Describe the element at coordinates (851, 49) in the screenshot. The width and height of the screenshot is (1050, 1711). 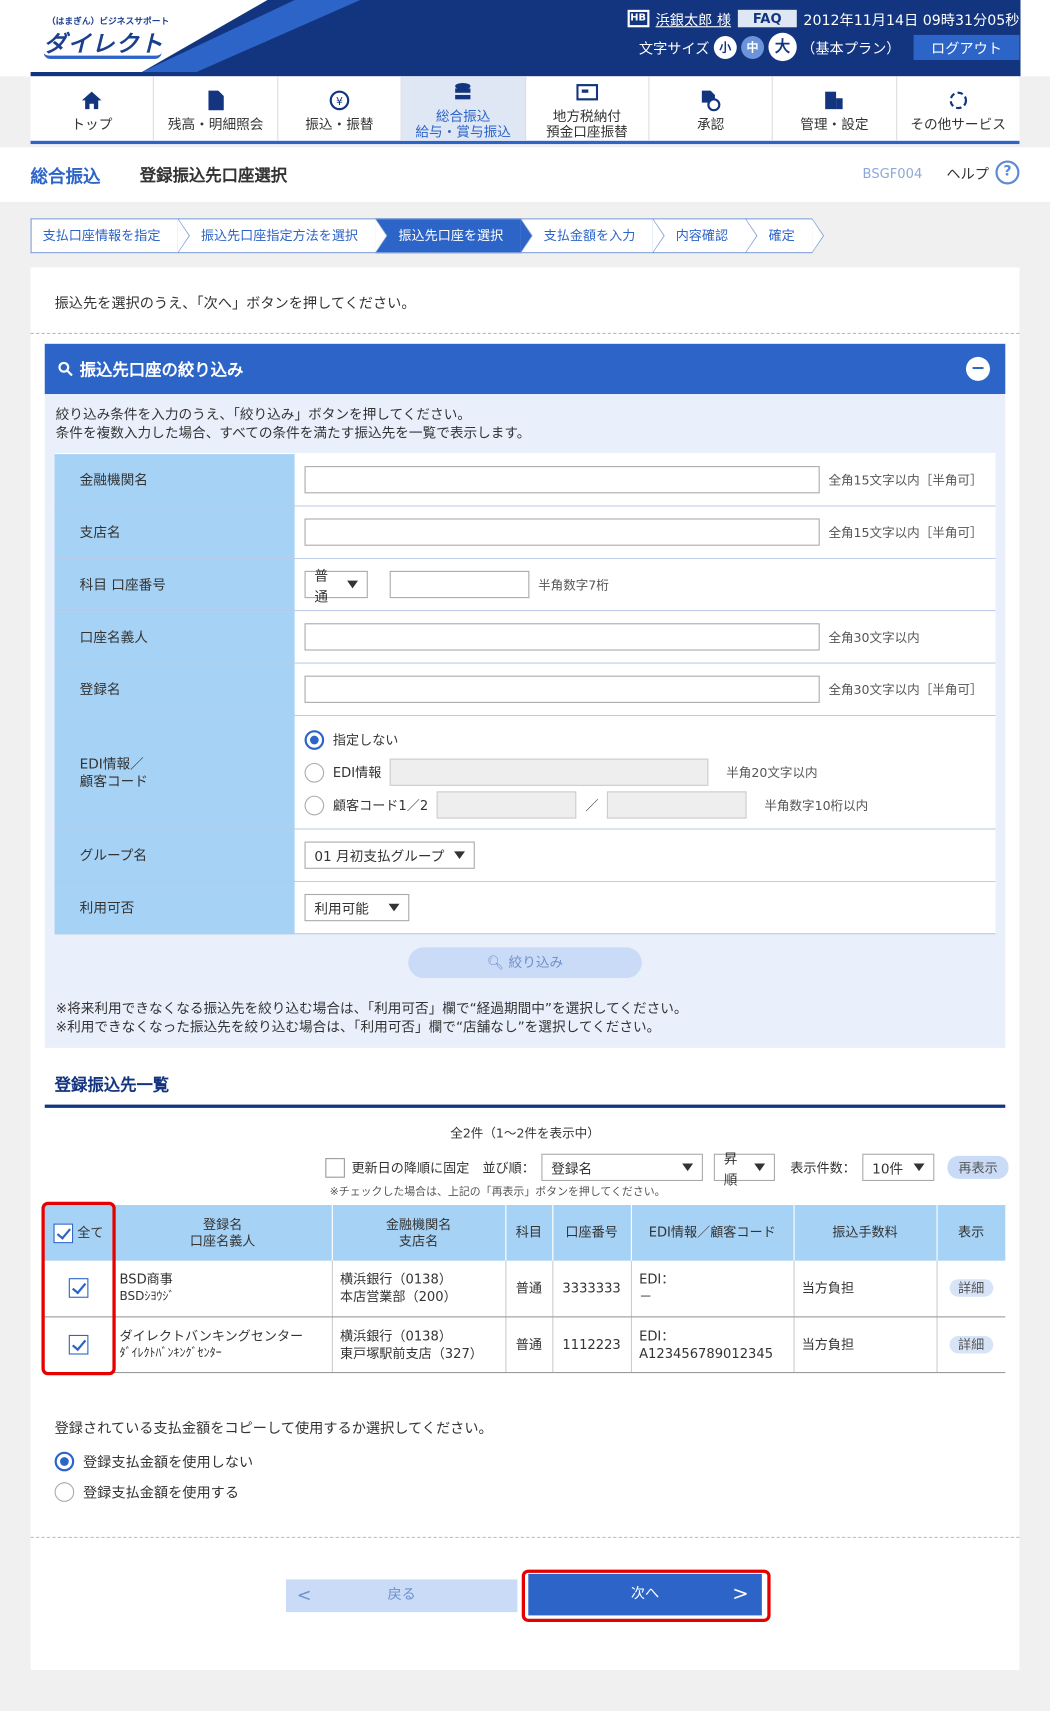
I see `plan-label: （基本プラン）` at that location.